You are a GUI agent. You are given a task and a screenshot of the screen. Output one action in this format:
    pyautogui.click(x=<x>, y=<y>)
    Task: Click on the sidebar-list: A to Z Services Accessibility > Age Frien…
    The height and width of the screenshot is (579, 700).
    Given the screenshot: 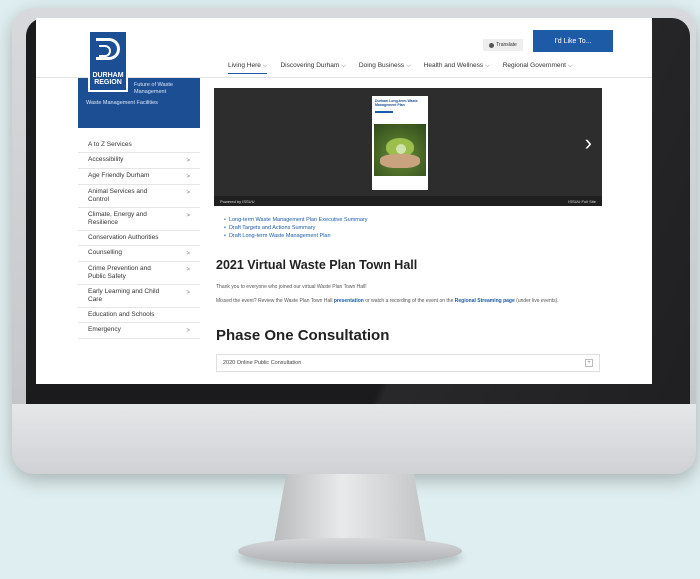 What is the action you would take?
    pyautogui.click(x=139, y=238)
    